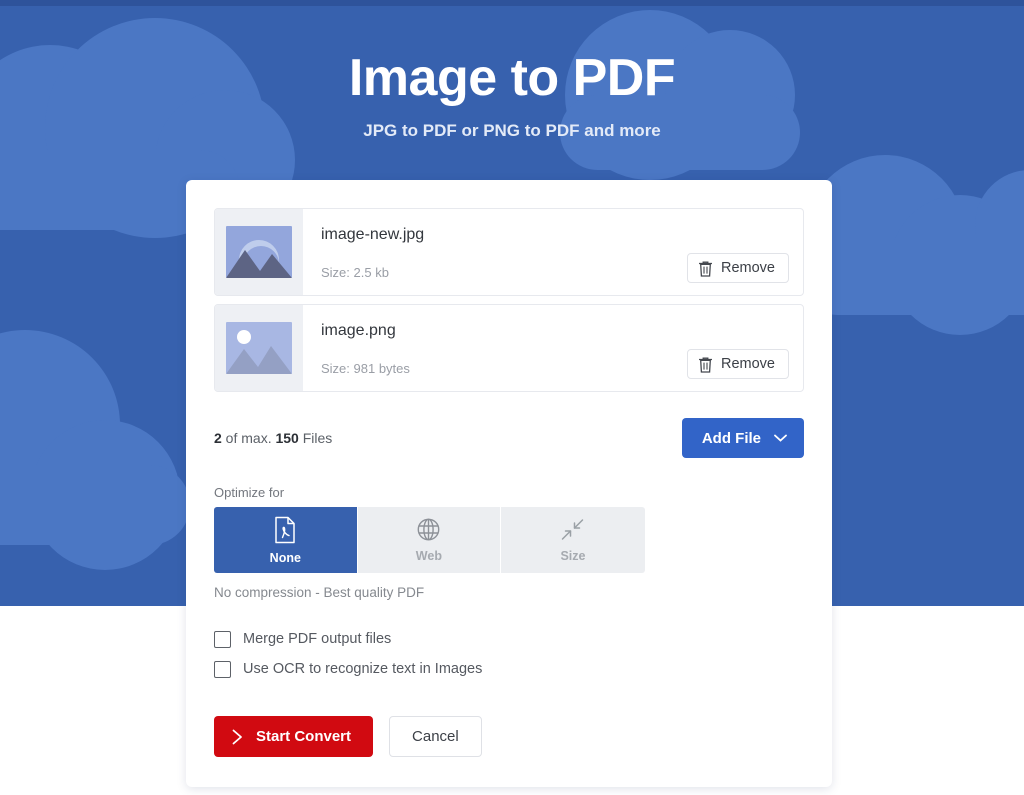  I want to click on optimize-option-label: Web, so click(428, 556).